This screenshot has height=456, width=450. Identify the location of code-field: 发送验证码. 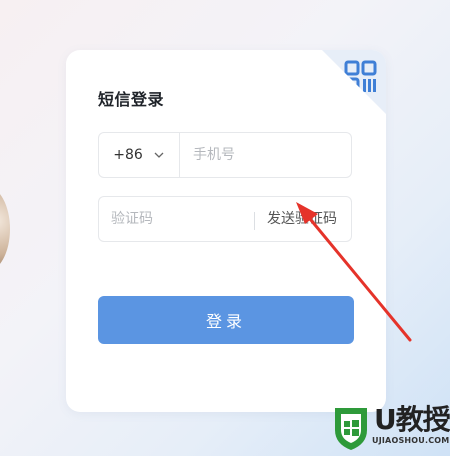
(225, 219).